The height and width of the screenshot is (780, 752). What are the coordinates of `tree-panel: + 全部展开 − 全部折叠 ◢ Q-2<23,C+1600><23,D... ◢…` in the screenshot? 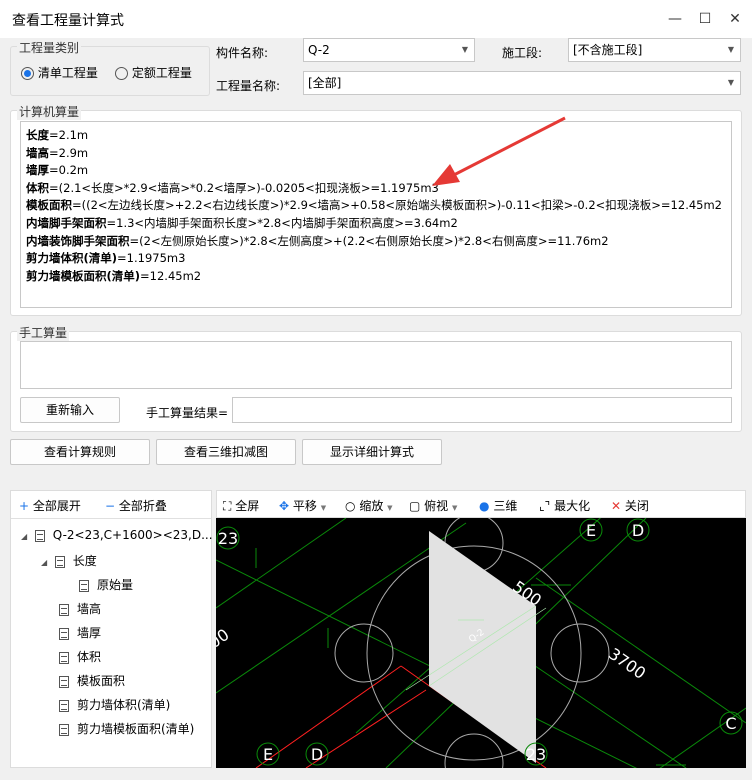 It's located at (111, 629).